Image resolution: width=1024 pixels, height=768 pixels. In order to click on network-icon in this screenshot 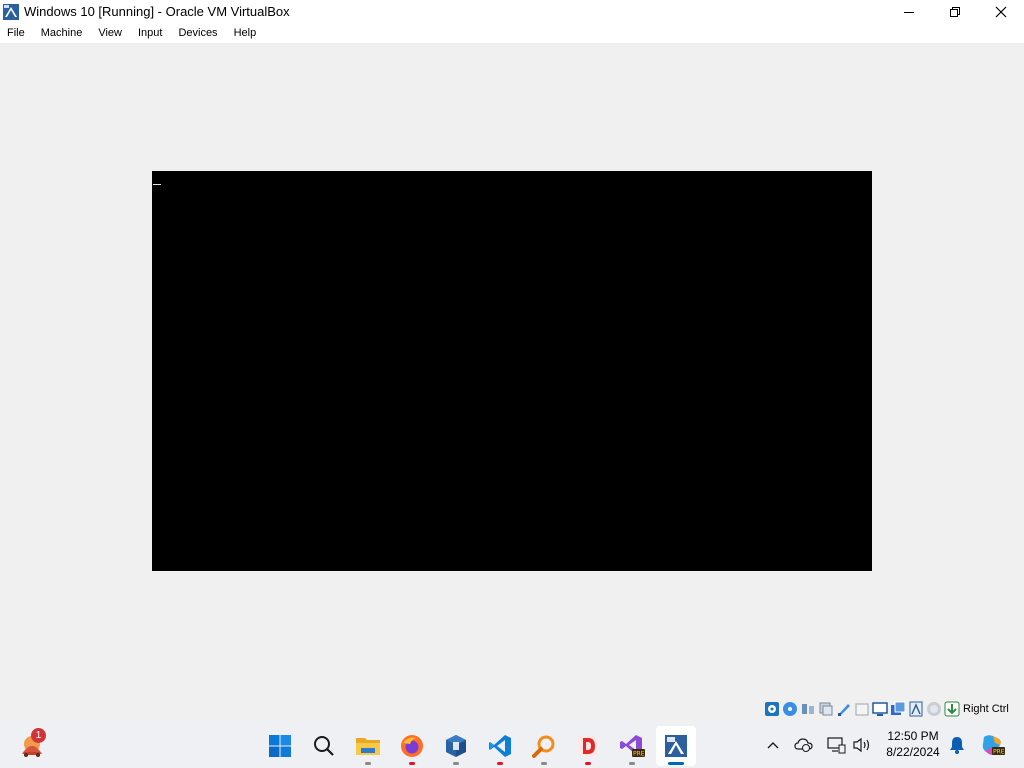, I will do `click(826, 709)`.